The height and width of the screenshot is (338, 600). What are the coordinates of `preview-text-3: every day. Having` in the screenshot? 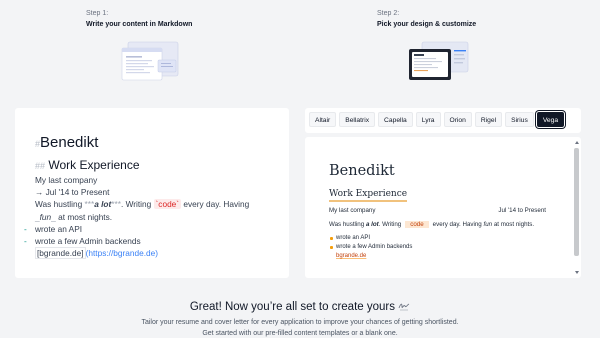 It's located at (457, 224).